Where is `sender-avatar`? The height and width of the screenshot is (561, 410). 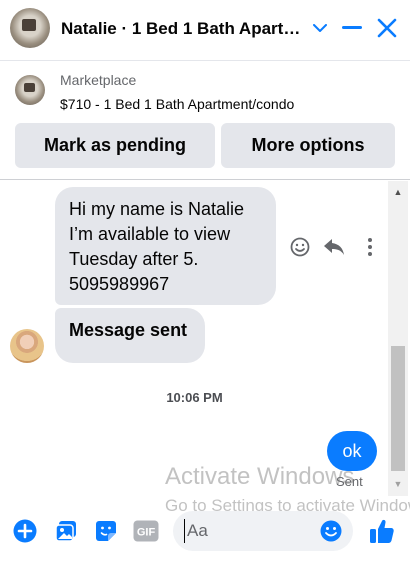 sender-avatar is located at coordinates (27, 346).